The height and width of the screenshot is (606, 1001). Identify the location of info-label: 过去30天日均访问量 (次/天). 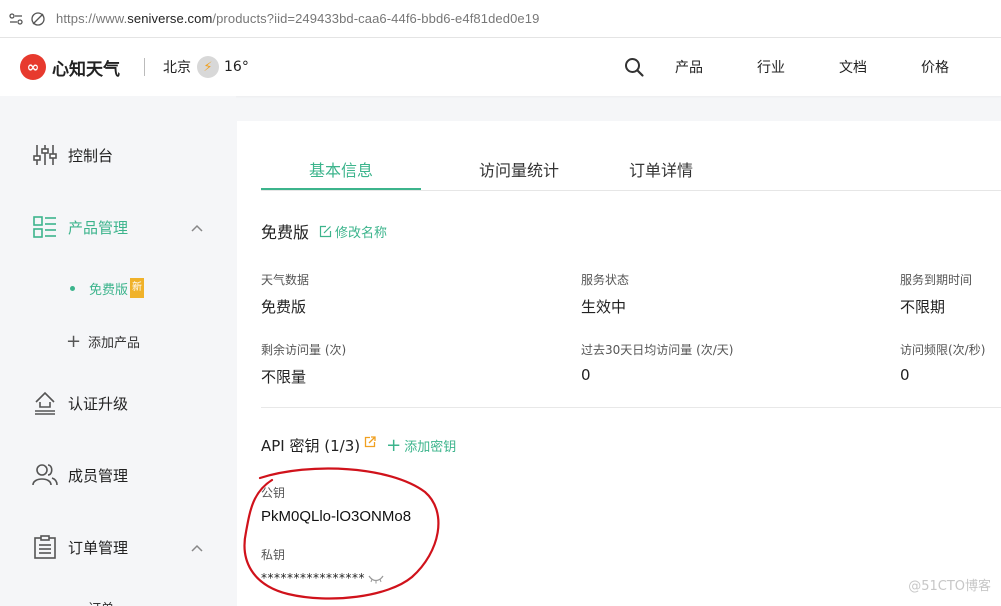
(657, 350).